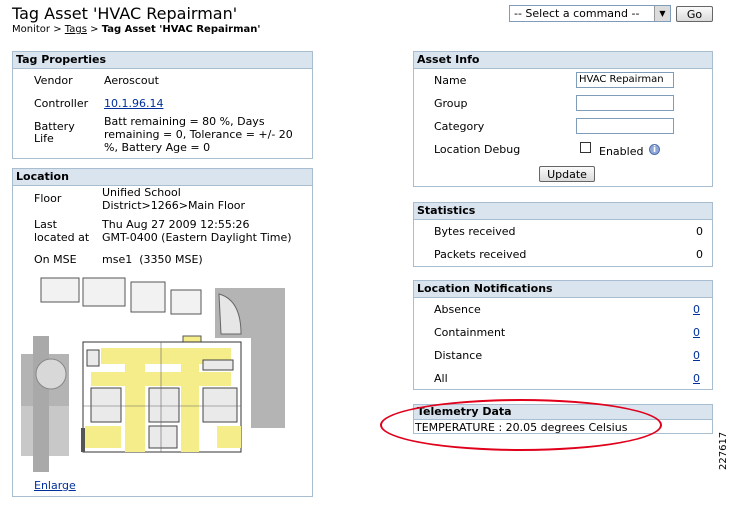  Describe the element at coordinates (625, 80) in the screenshot. I see `name-input: HVAC Repairman` at that location.